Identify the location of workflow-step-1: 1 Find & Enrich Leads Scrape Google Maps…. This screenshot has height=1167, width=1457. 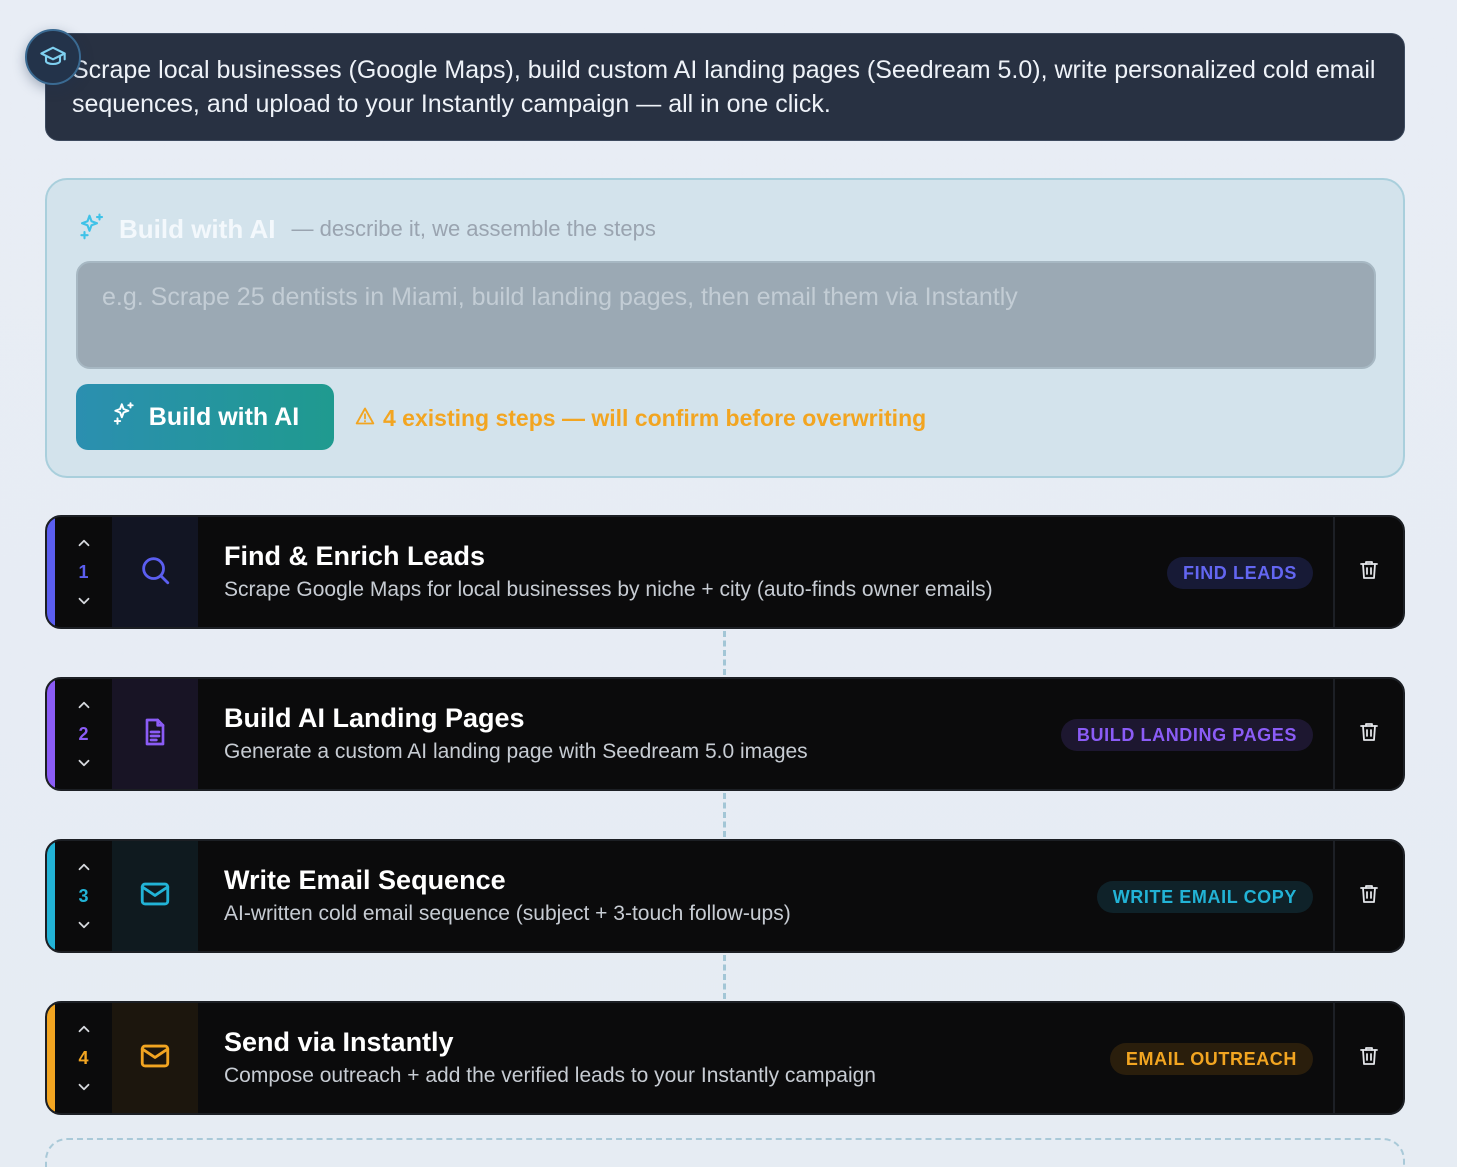
(725, 572).